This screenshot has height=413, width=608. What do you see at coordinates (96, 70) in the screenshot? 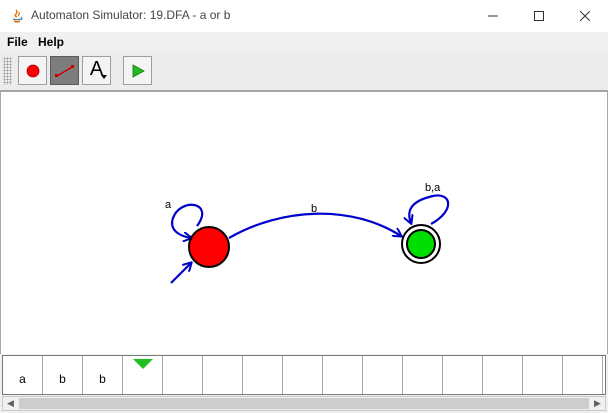
I see `text-tool-button: A` at bounding box center [96, 70].